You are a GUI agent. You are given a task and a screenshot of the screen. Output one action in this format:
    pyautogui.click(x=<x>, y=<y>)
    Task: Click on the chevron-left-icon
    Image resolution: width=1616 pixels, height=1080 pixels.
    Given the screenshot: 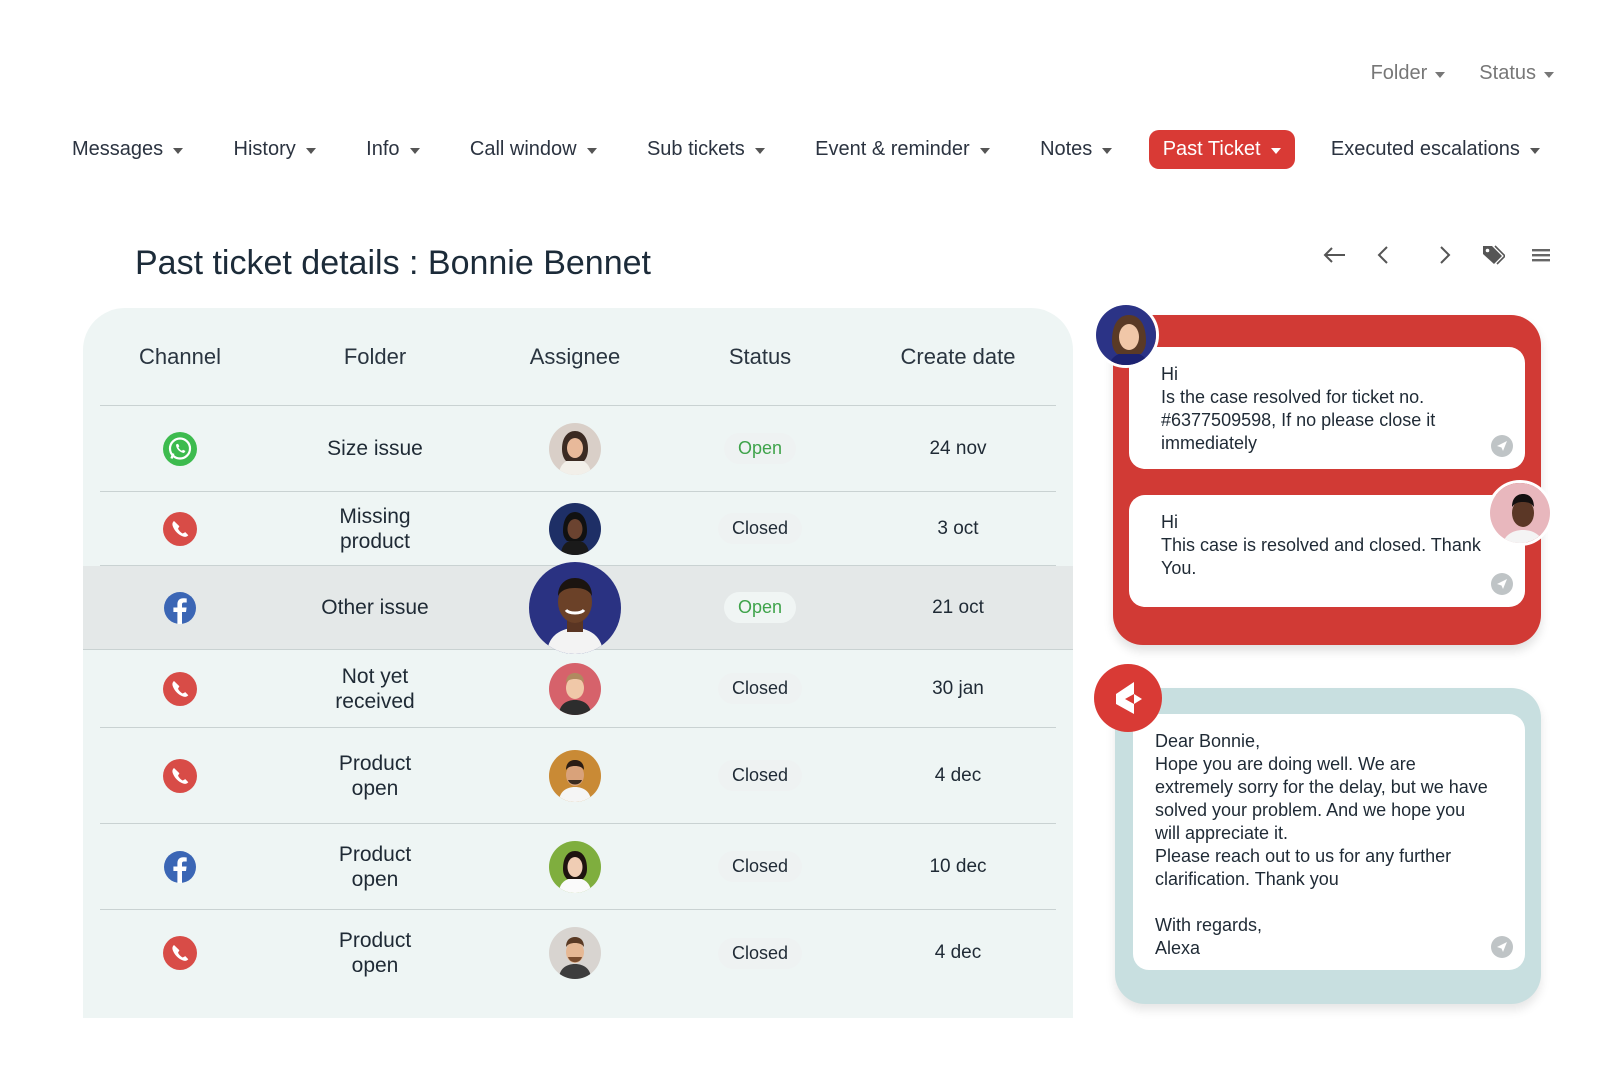 What is the action you would take?
    pyautogui.click(x=1383, y=255)
    